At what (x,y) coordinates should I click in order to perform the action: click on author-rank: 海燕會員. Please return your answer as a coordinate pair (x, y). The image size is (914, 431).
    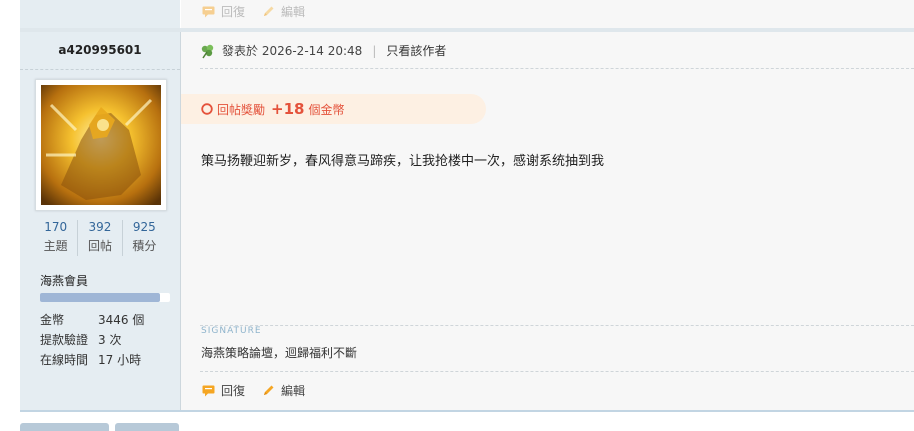
    Looking at the image, I should click on (64, 280).